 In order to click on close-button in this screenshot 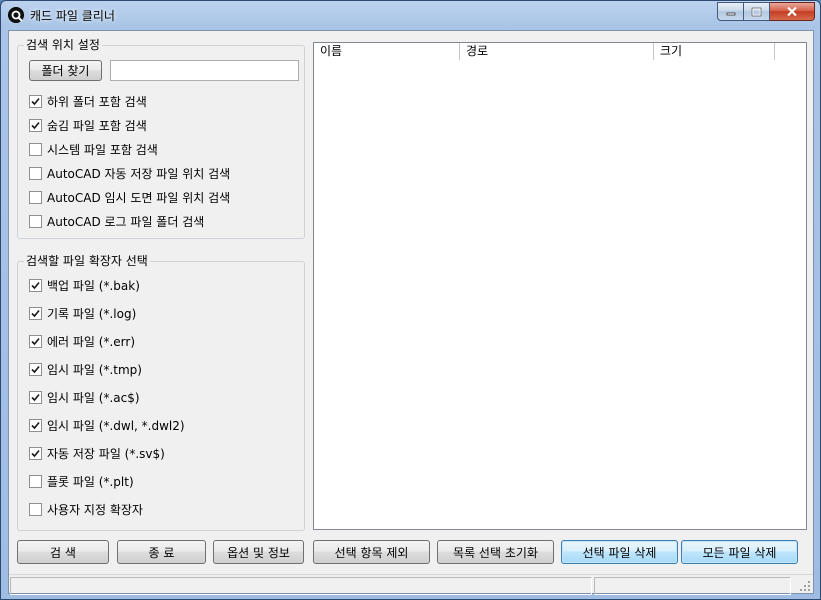, I will do `click(792, 11)`.